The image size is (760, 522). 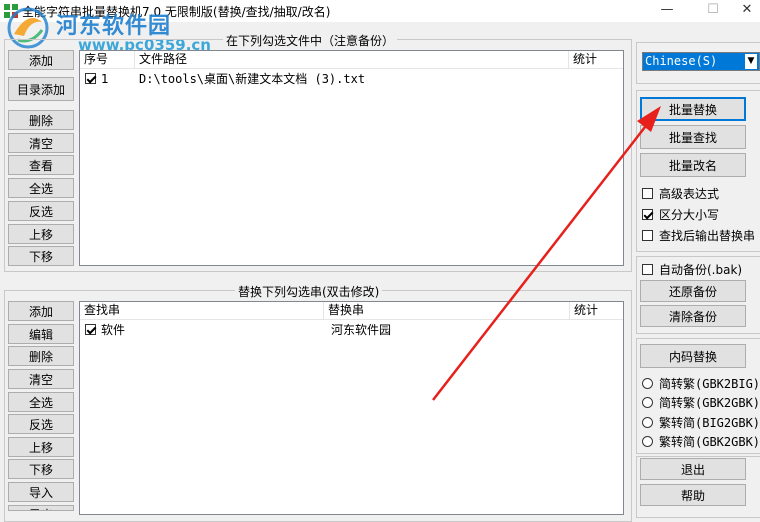 What do you see at coordinates (751, 61) in the screenshot?
I see `chevron-down-icon: ▼` at bounding box center [751, 61].